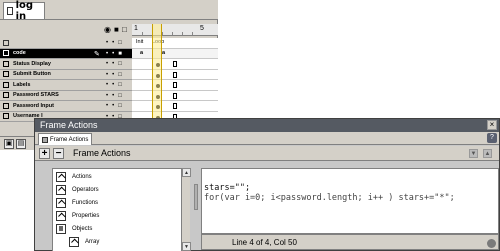  I want to click on lock-icon: ■, so click(116, 30).